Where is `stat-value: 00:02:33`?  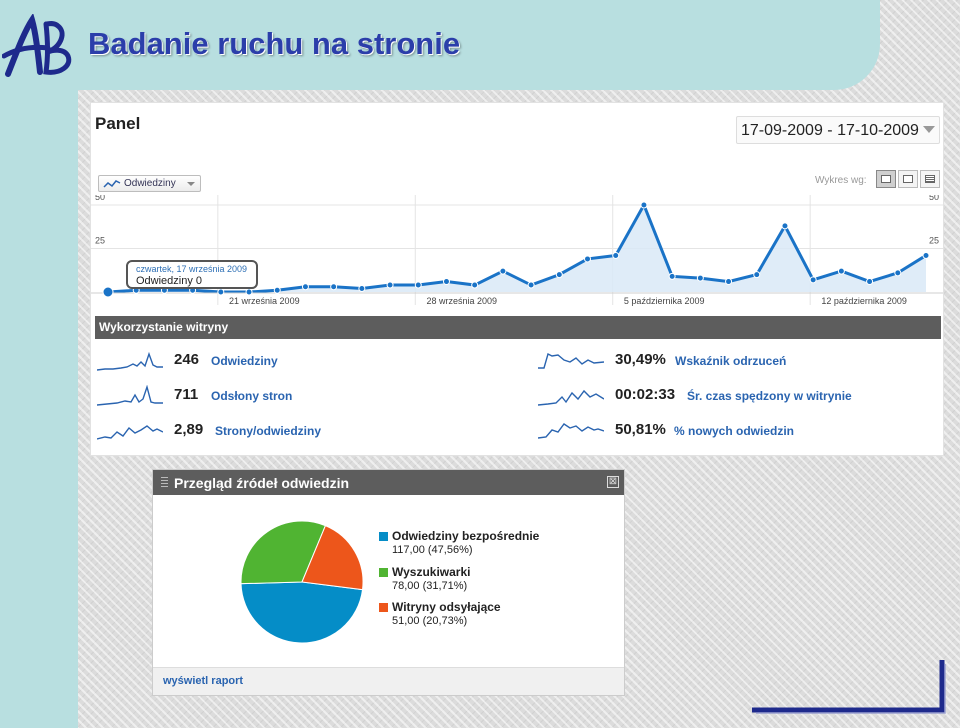
stat-value: 00:02:33 is located at coordinates (645, 394).